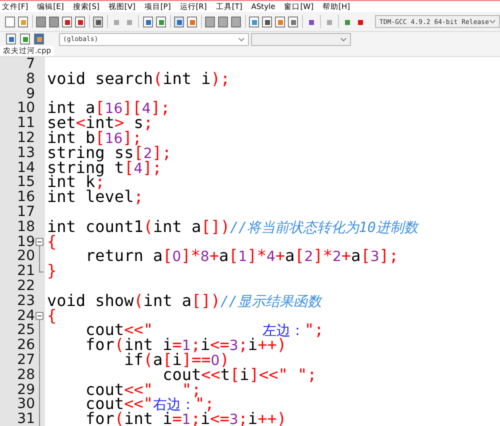 The height and width of the screenshot is (426, 500). I want to click on line-number: 21, so click(25, 271).